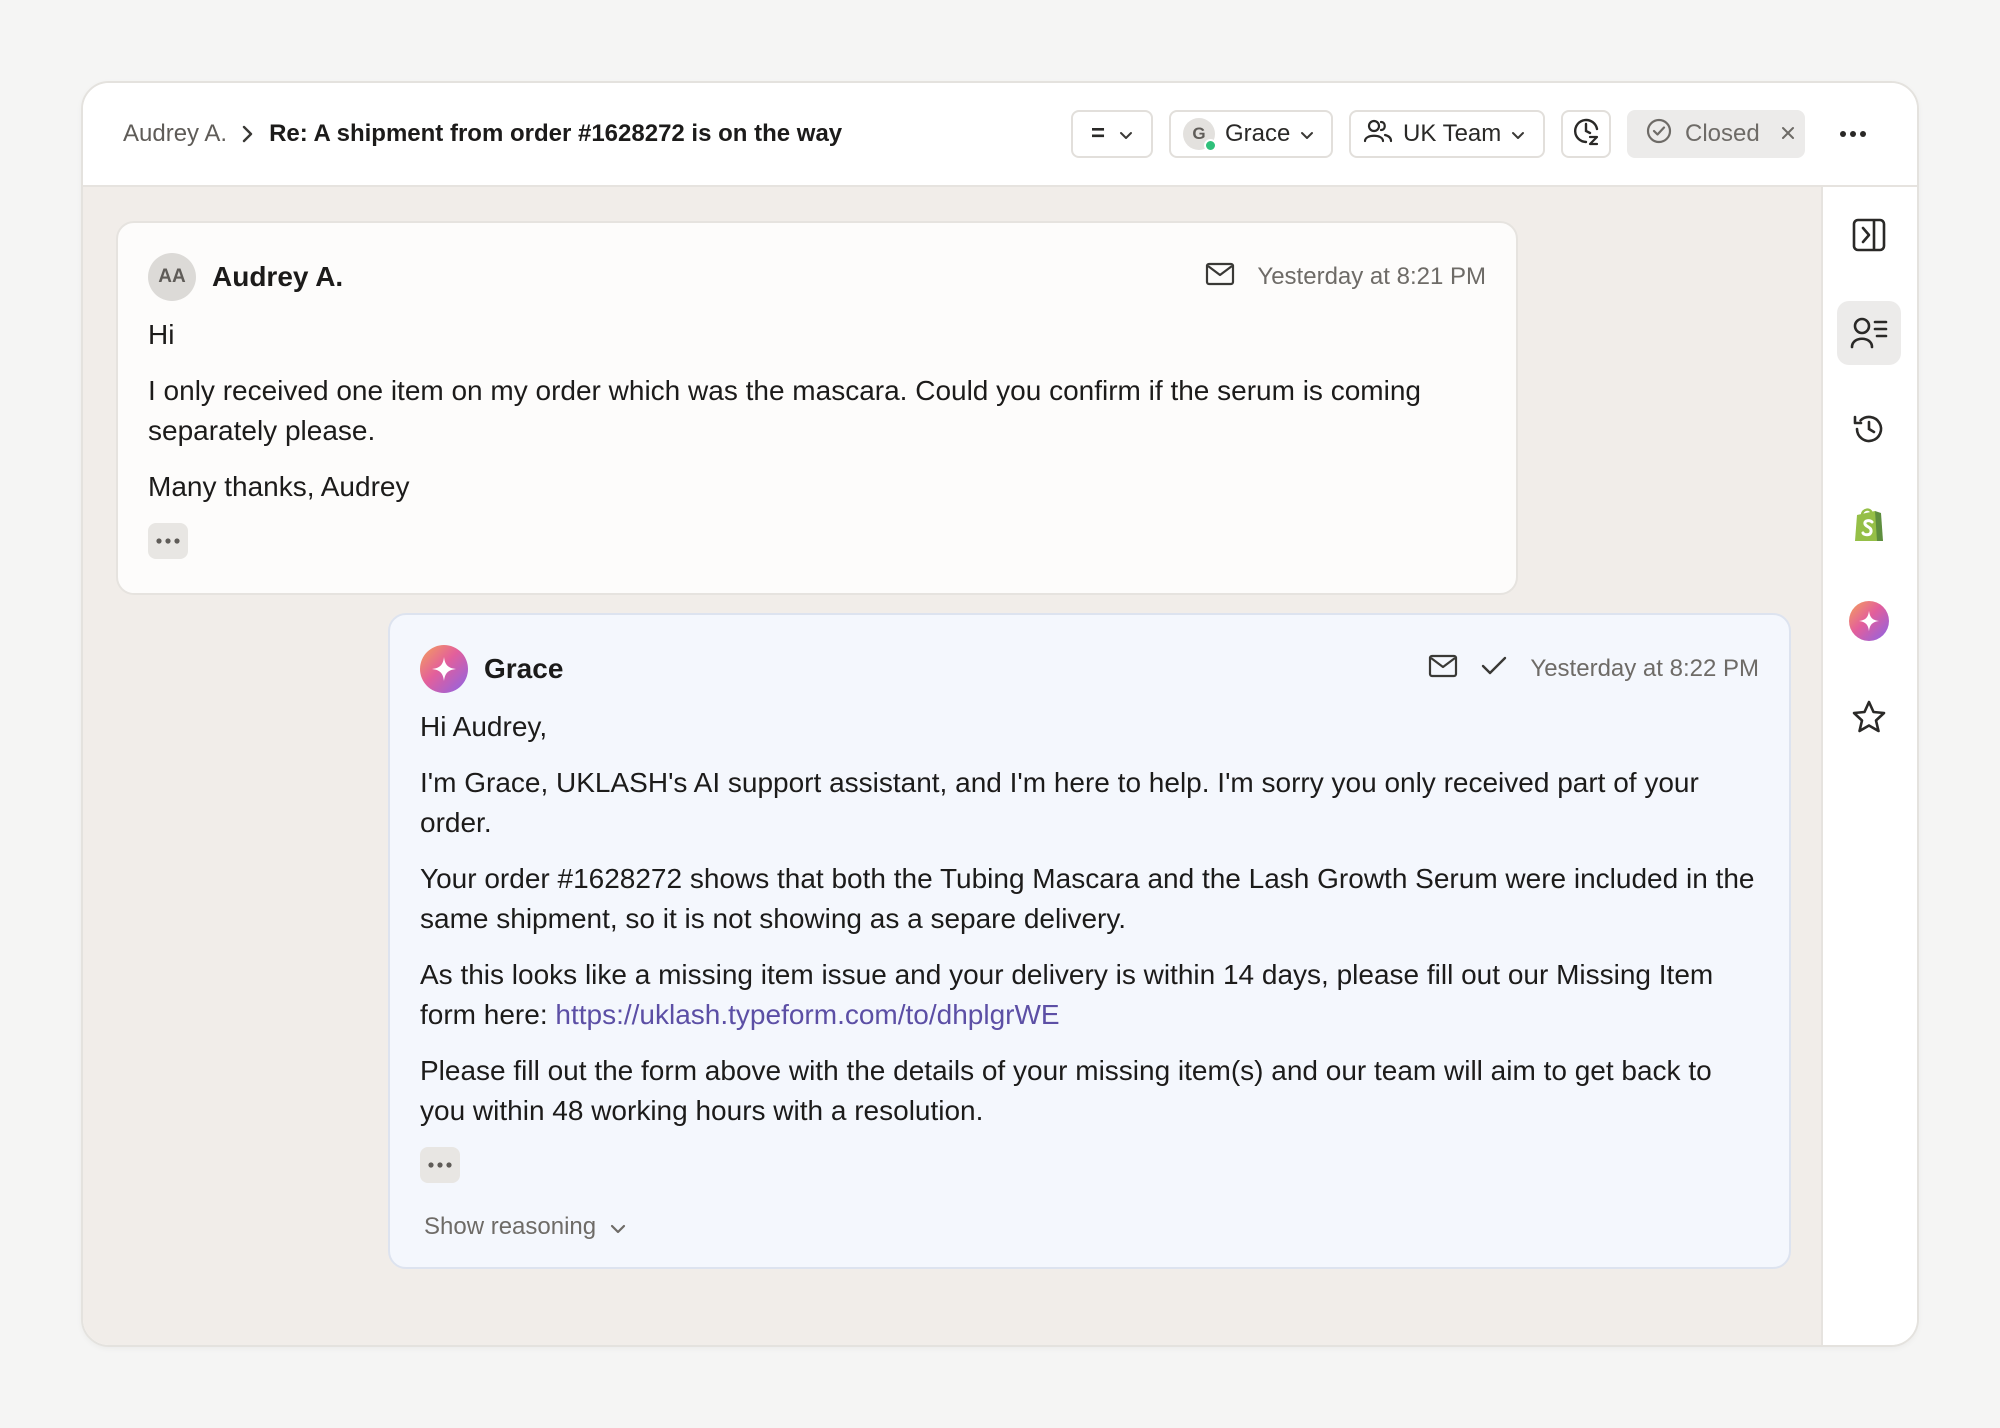 This screenshot has width=2000, height=1428. I want to click on snooze-clock-icon, so click(1586, 134).